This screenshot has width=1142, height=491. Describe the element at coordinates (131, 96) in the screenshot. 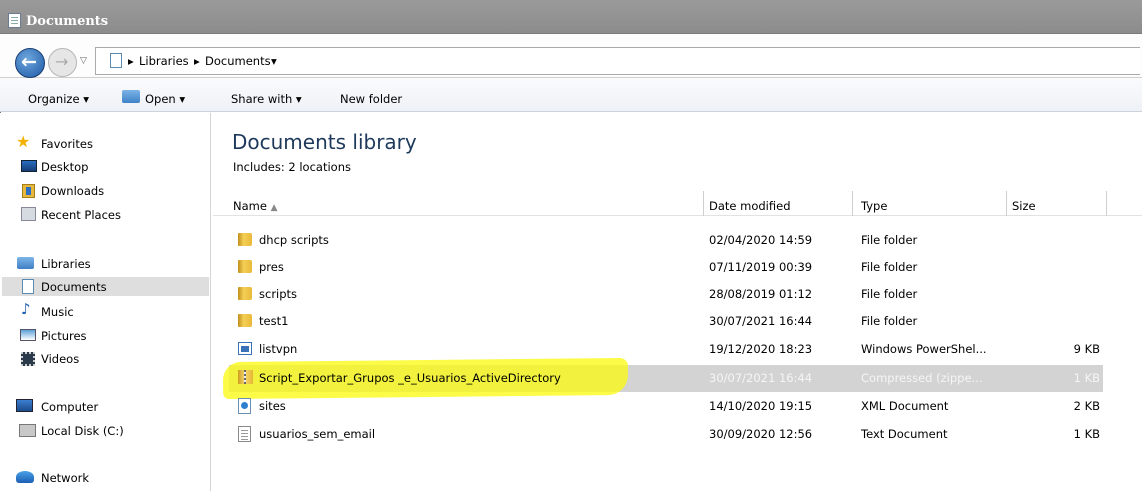

I see `open-icon` at that location.